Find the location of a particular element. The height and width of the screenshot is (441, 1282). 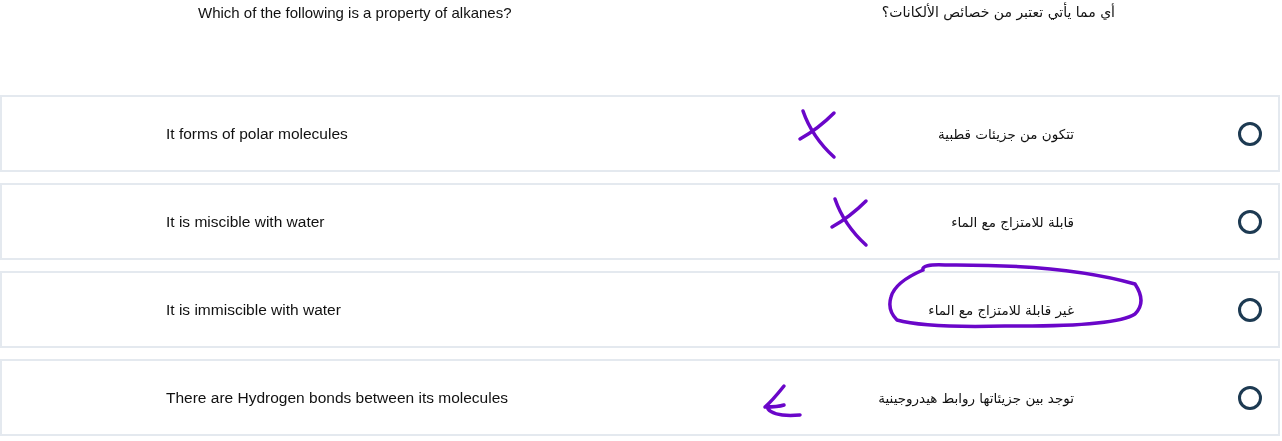

option-text-arabic: غير قابلة للامتزاج مع الماء is located at coordinates (1001, 309).